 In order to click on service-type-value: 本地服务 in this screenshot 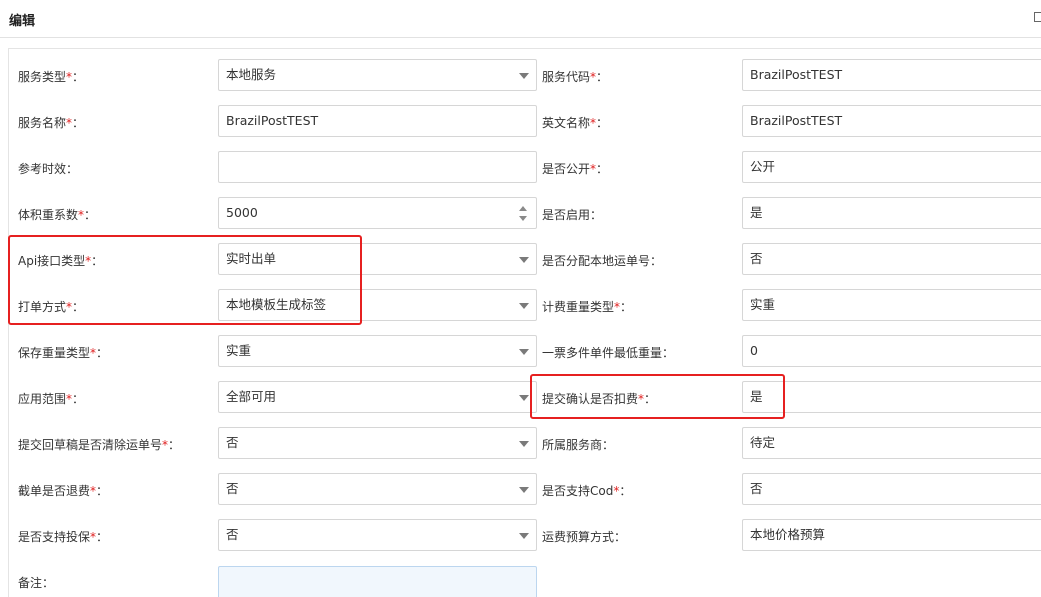, I will do `click(251, 74)`.